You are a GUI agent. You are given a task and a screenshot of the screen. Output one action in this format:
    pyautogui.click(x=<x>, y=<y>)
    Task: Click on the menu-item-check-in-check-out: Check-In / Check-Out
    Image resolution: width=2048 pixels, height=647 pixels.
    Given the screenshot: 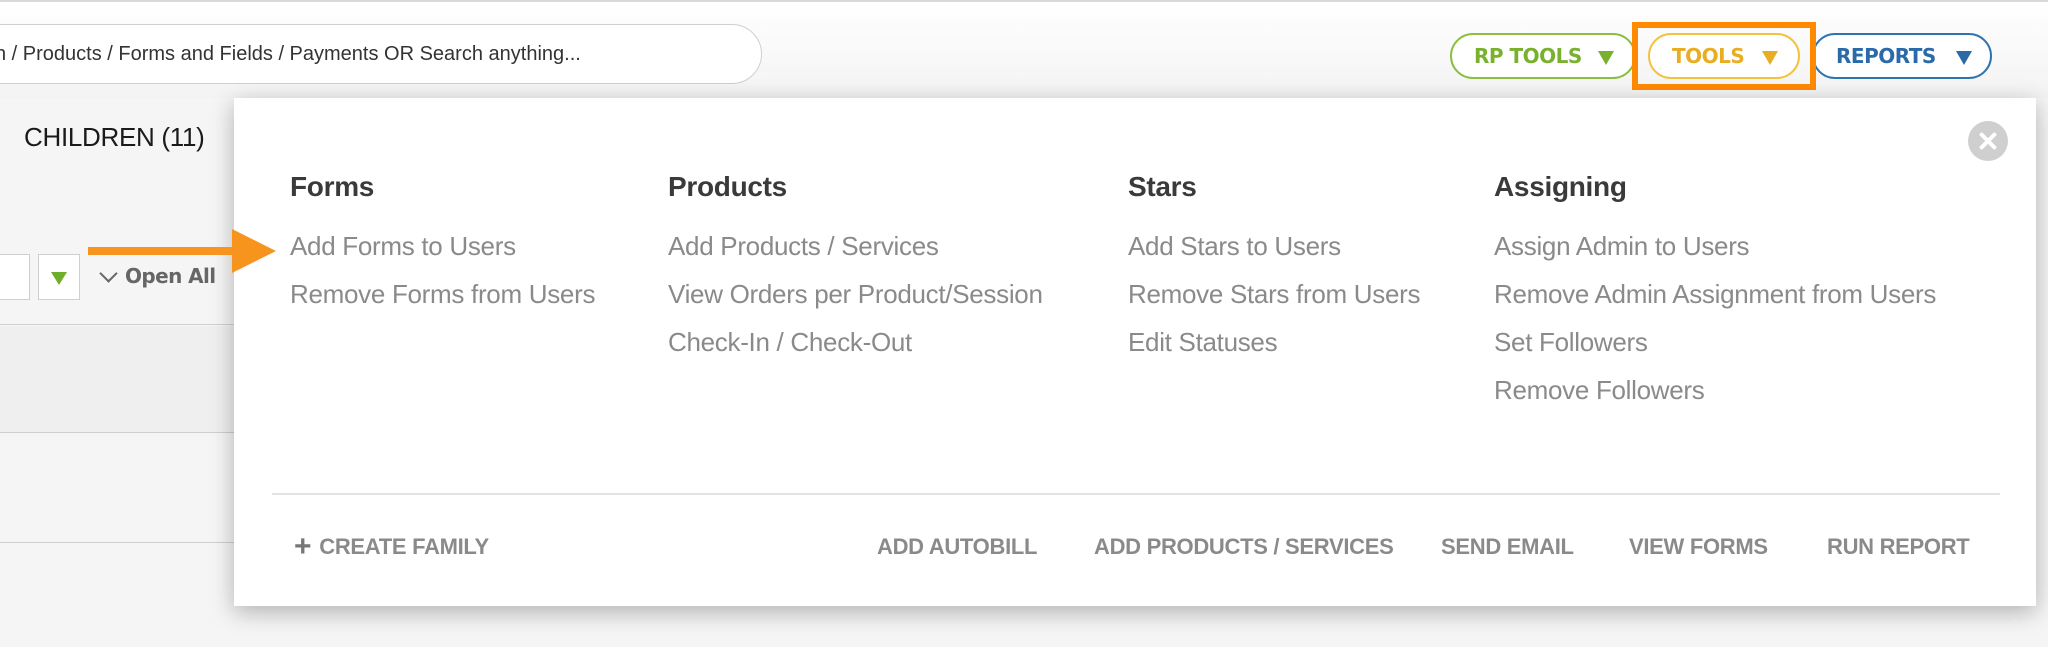 What is the action you would take?
    pyautogui.click(x=855, y=342)
    